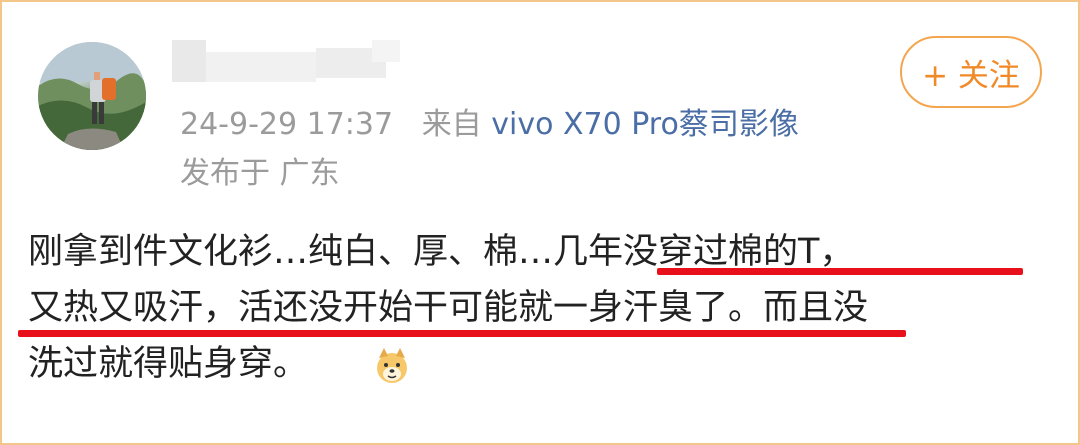  Describe the element at coordinates (448, 308) in the screenshot. I see `content-line: 又热又吸汗，活还没开始干可能就一身汗臭了。而且没` at that location.